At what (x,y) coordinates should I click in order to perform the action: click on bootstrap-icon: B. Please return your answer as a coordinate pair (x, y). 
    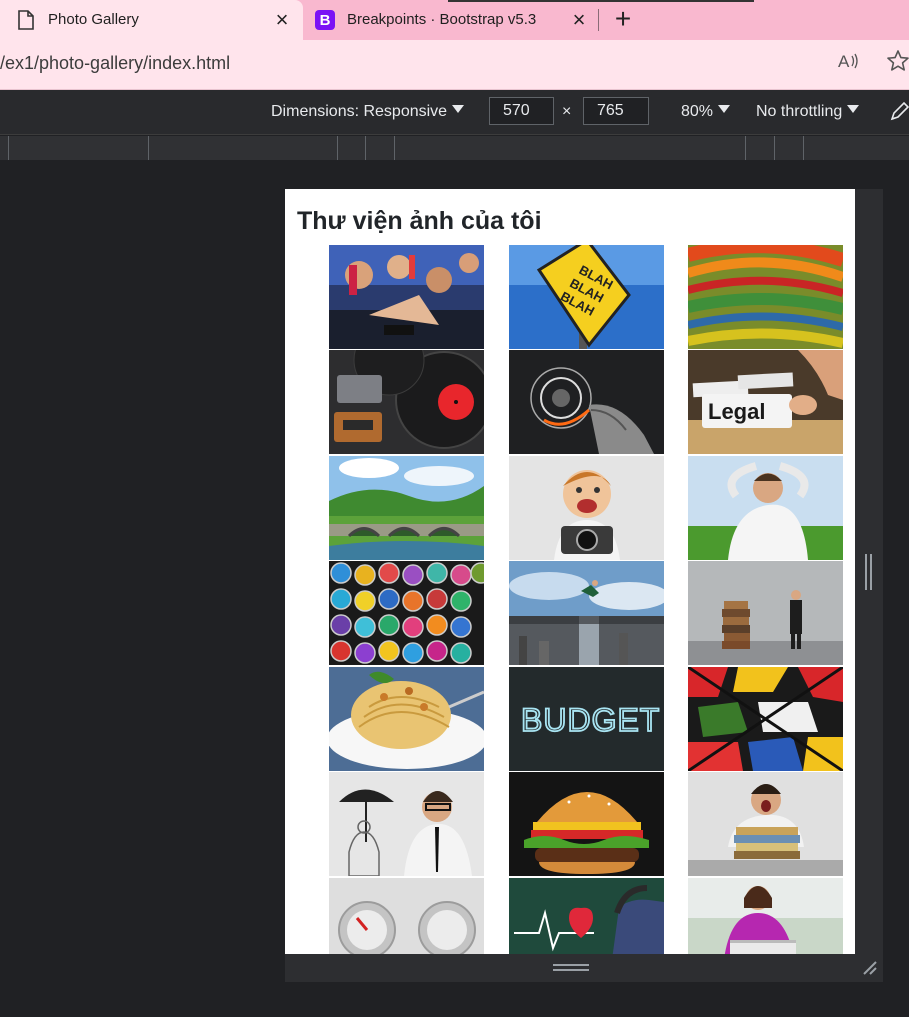
    Looking at the image, I should click on (325, 20).